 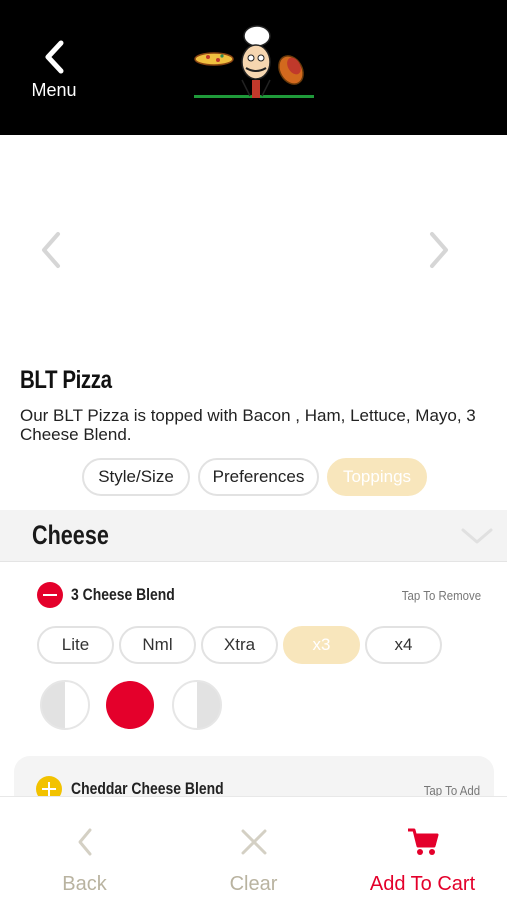 What do you see at coordinates (477, 536) in the screenshot?
I see `chevron-down-icon` at bounding box center [477, 536].